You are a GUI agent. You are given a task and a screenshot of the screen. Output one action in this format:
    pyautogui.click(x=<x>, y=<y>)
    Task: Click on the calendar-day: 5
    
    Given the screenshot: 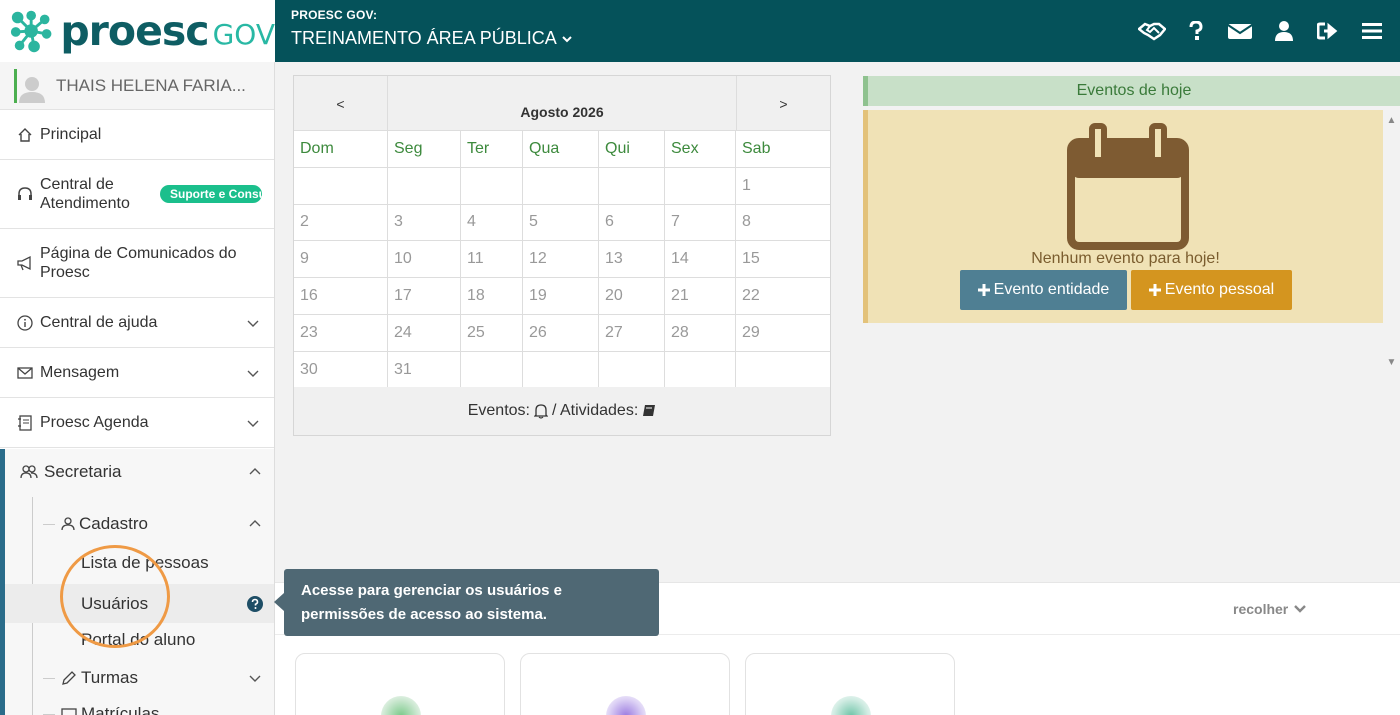 What is the action you would take?
    pyautogui.click(x=561, y=222)
    